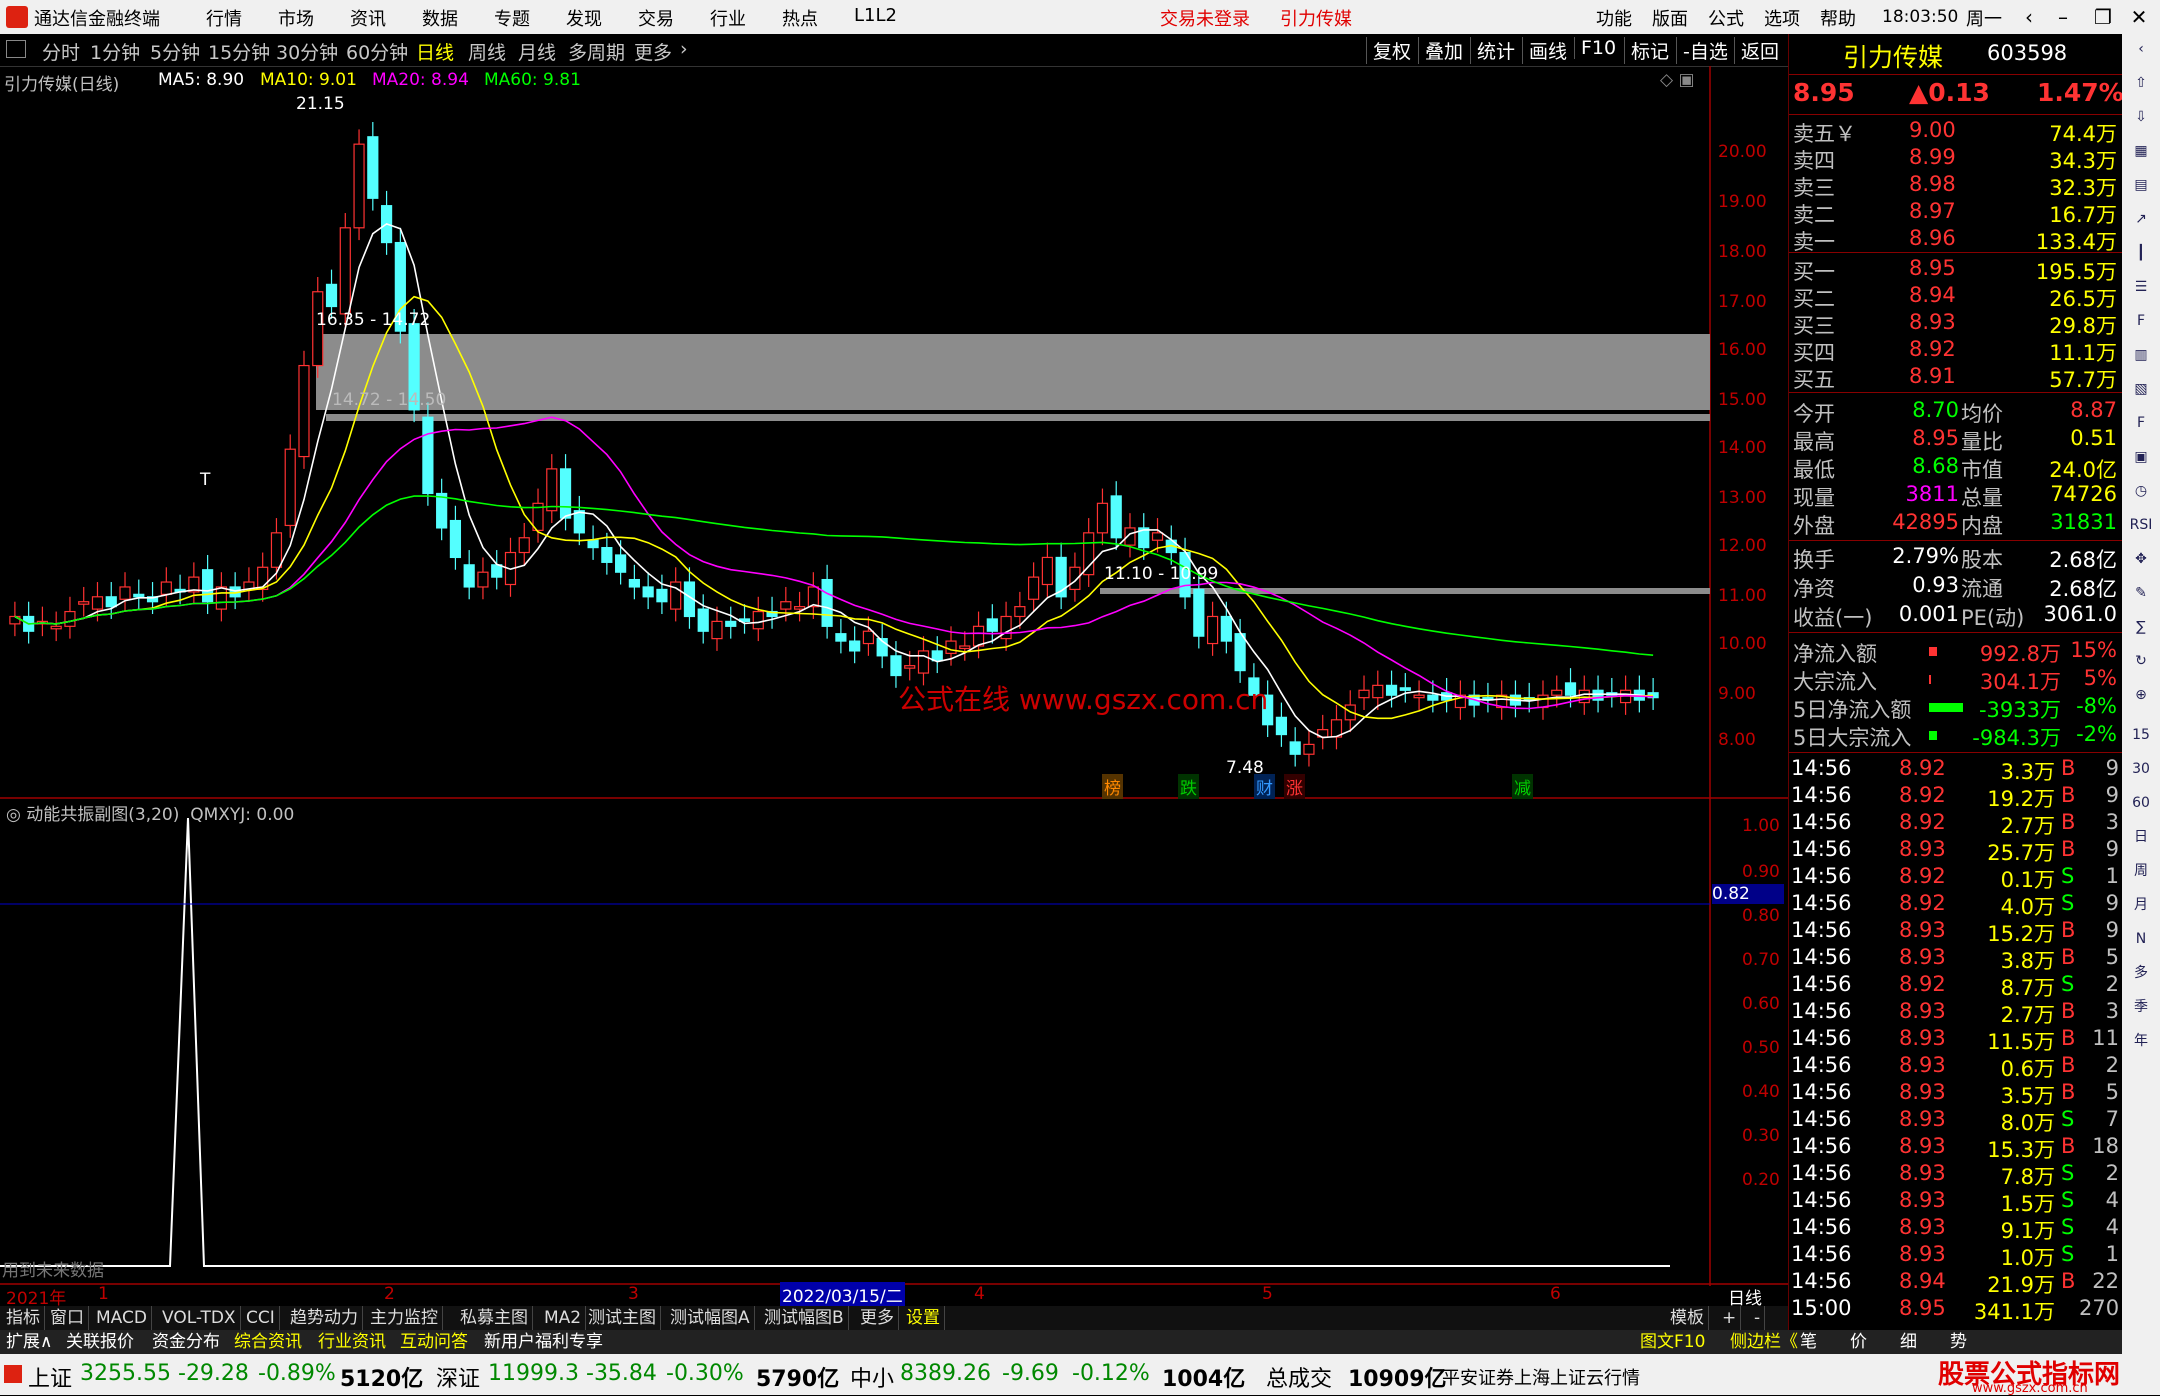 This screenshot has width=2160, height=1396. Describe the element at coordinates (596, 51) in the screenshot. I see `period-tab: 多周期` at that location.